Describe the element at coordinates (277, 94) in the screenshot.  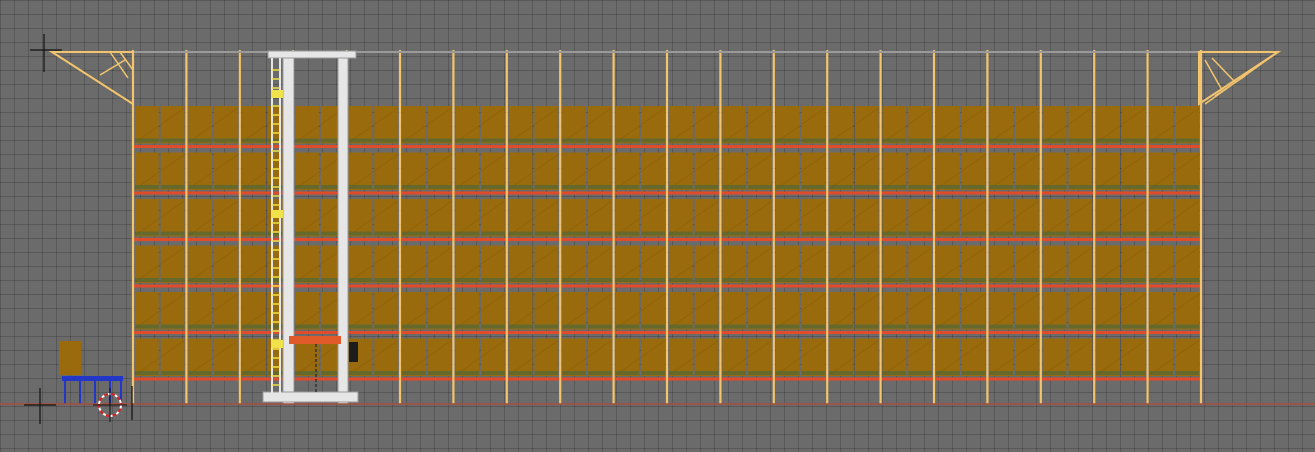
I see `ladder-platform` at that location.